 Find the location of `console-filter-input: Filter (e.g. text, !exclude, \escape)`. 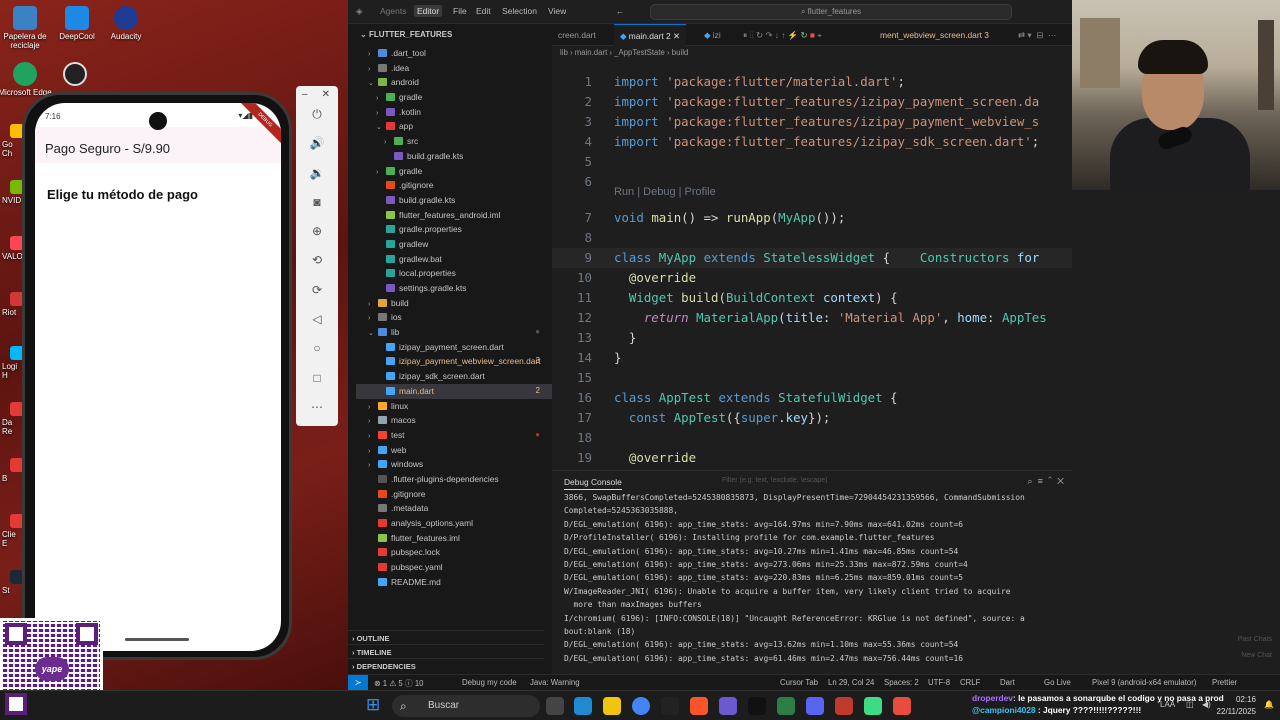

console-filter-input: Filter (e.g. text, !exclude, \escape) is located at coordinates (774, 480).